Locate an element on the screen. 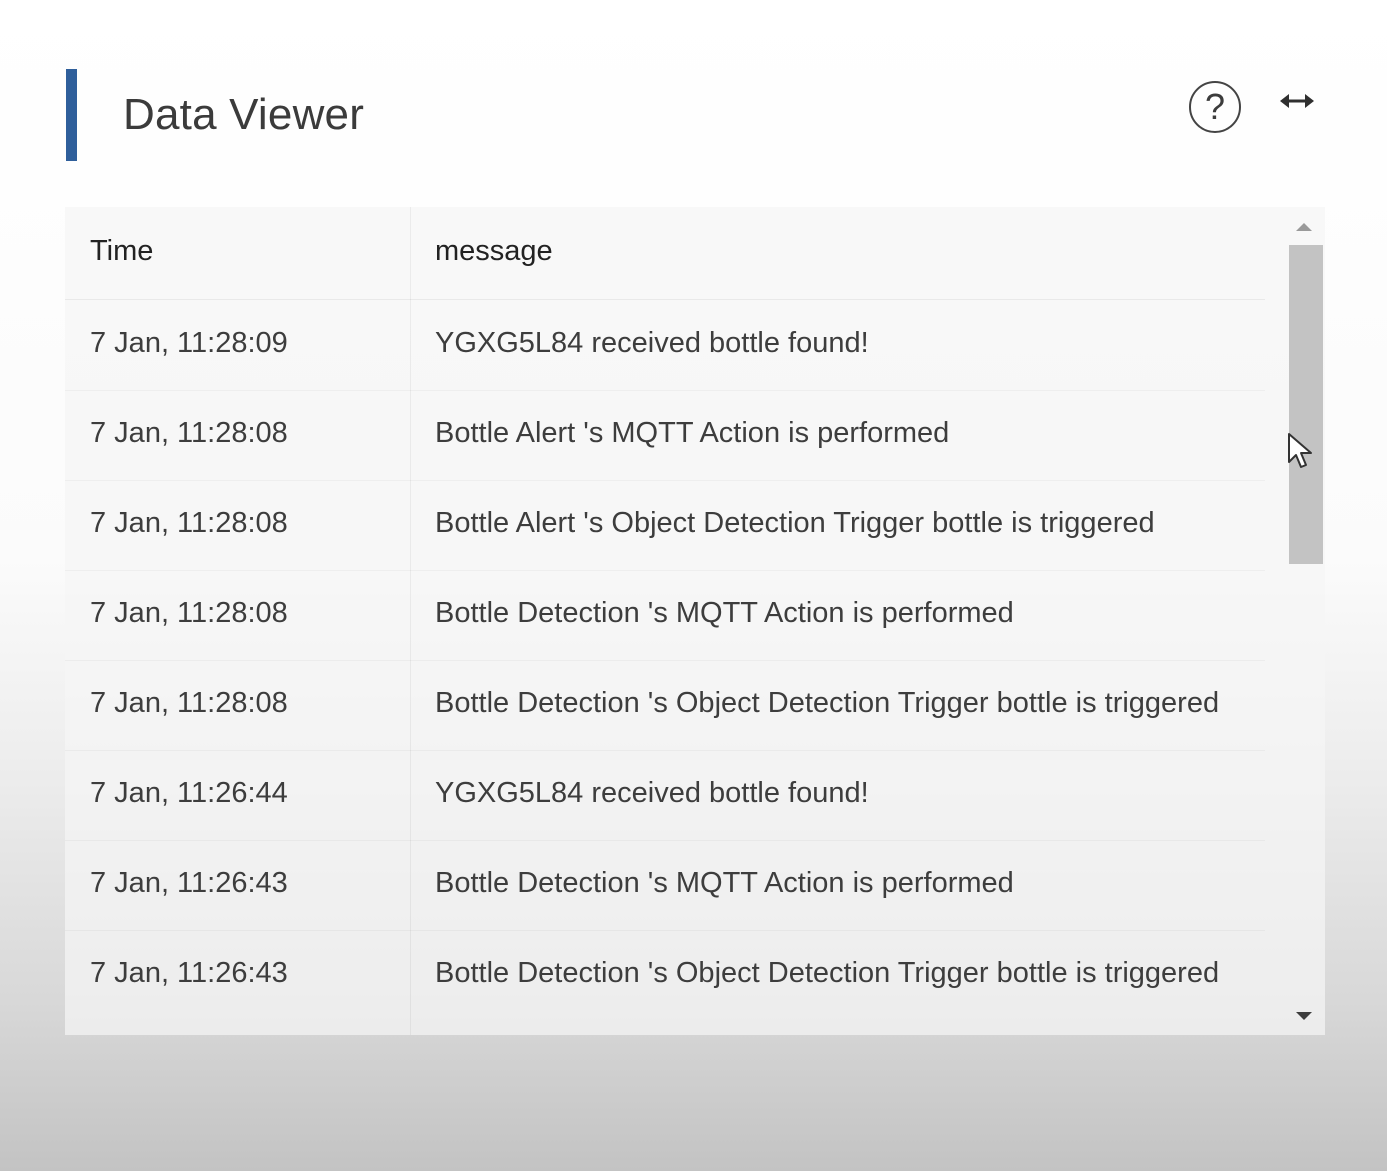 Image resolution: width=1387 pixels, height=1171 pixels. title-accent-bar is located at coordinates (71, 115).